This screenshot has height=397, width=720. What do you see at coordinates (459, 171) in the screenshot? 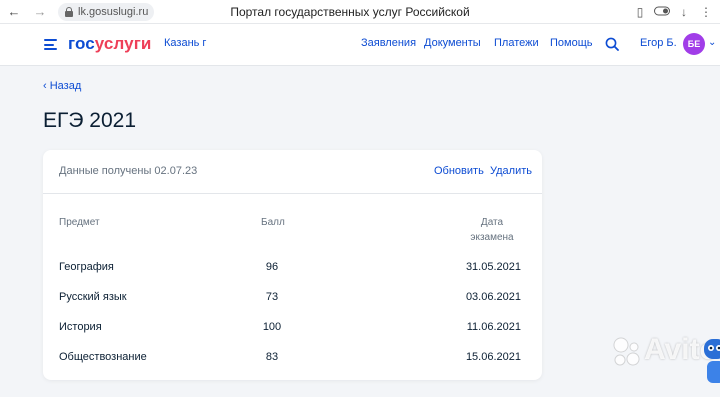
I see `refresh-button: Обновить` at bounding box center [459, 171].